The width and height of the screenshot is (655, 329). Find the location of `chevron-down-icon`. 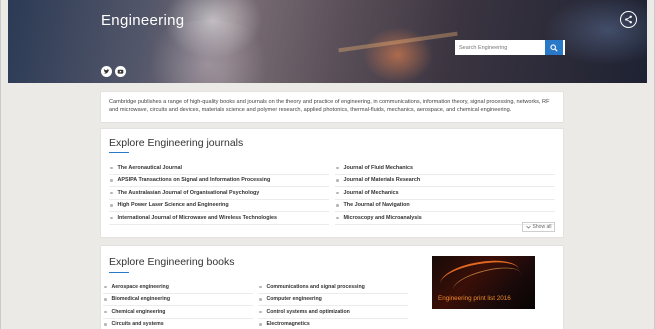

chevron-down-icon is located at coordinates (528, 227).